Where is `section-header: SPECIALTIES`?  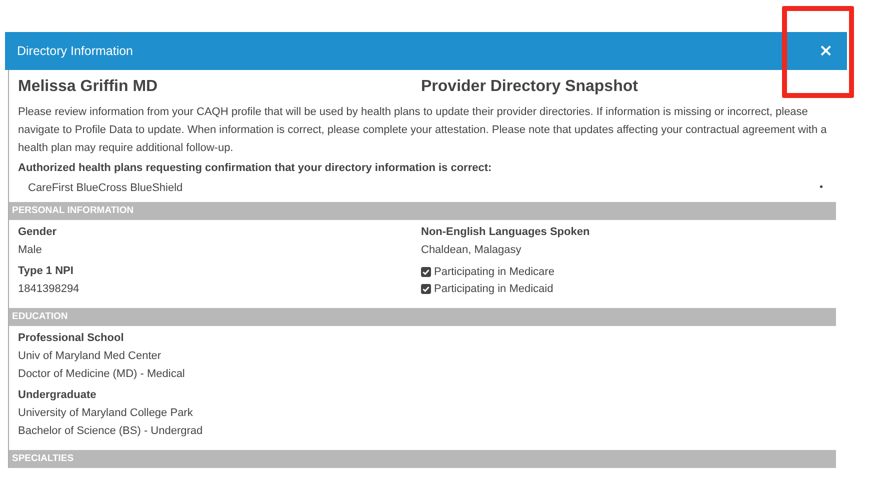 section-header: SPECIALTIES is located at coordinates (422, 459).